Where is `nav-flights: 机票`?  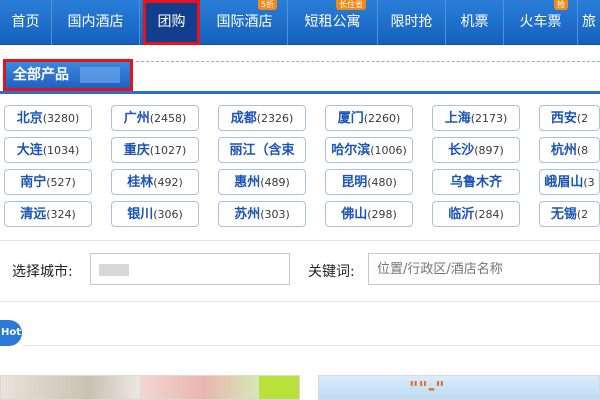
nav-flights: 机票 is located at coordinates (475, 22).